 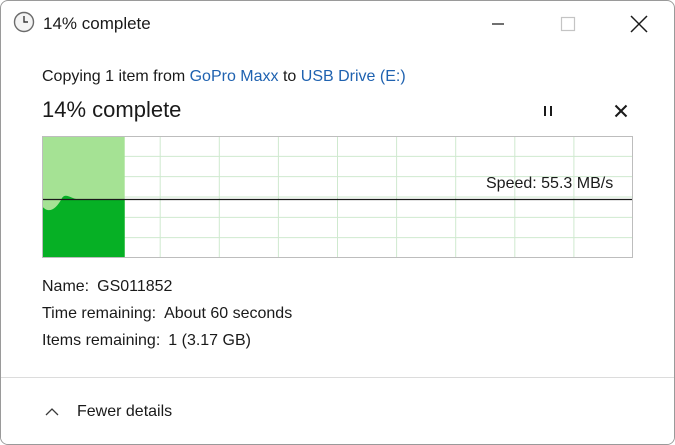 What do you see at coordinates (550, 183) in the screenshot?
I see `speed-label: Speed: 55.3 MB/s` at bounding box center [550, 183].